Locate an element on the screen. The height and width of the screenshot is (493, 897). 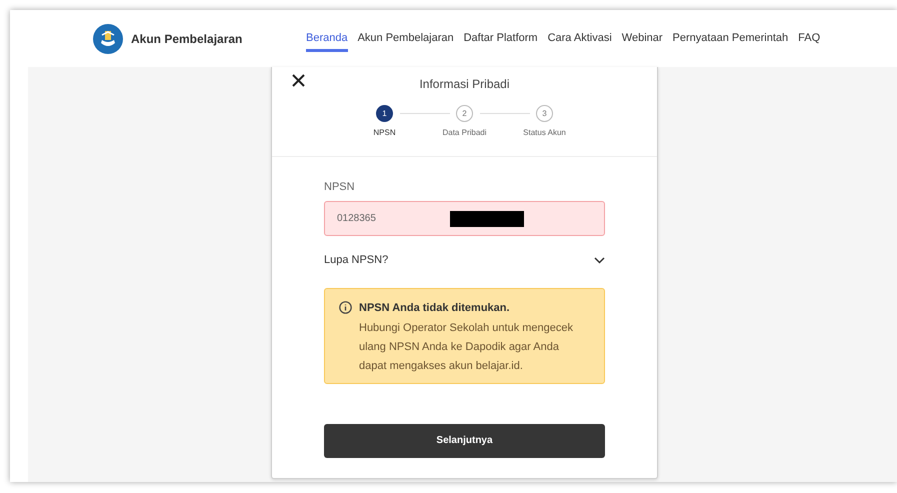
step-label: NPSN is located at coordinates (384, 133).